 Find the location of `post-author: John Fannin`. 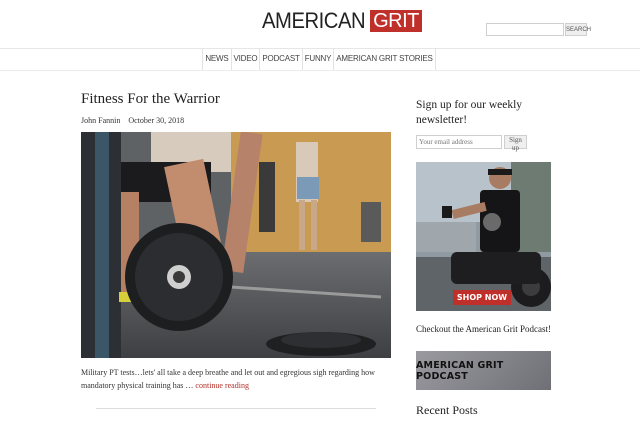

post-author: John Fannin is located at coordinates (100, 120).